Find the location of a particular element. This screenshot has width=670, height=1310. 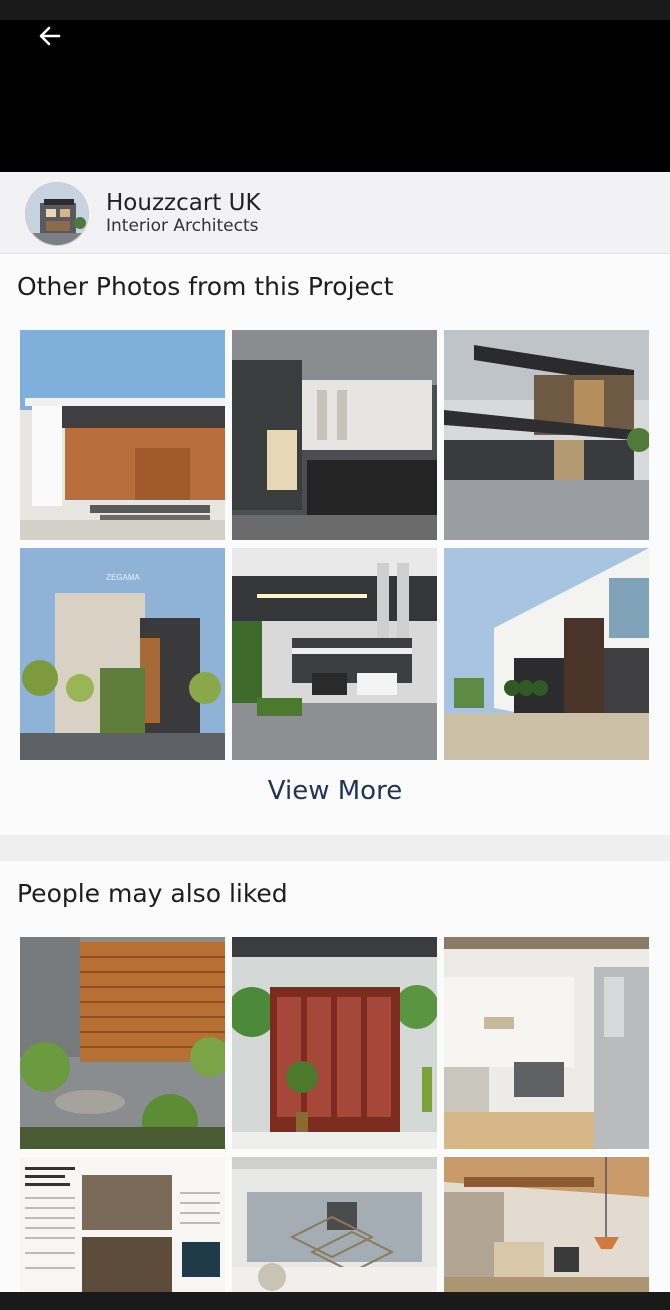

photo-viewer is located at coordinates (335, 96).